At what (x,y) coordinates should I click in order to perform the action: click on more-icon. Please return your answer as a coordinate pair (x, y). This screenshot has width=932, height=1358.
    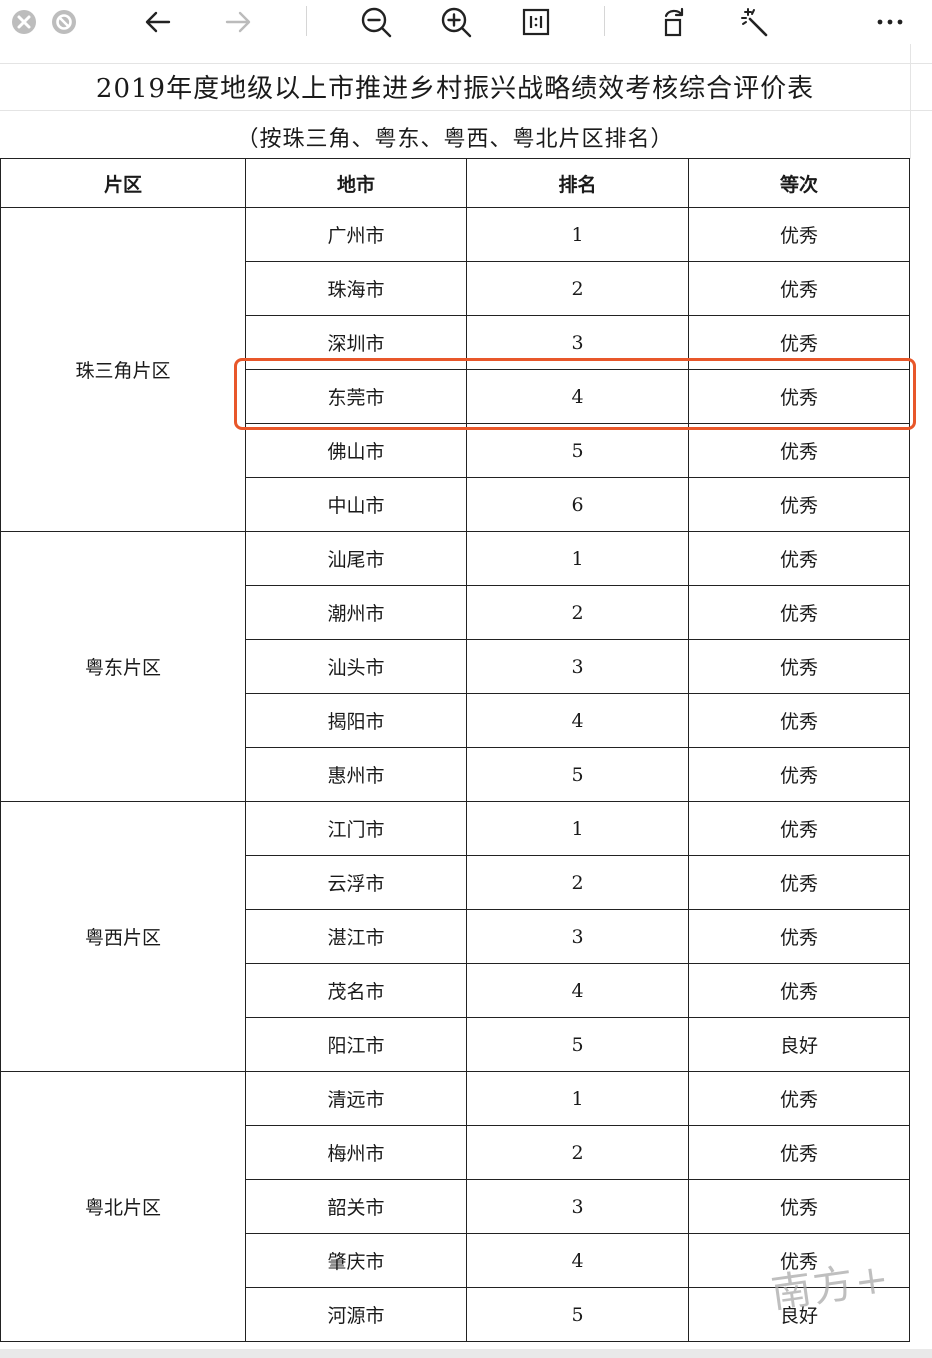
    Looking at the image, I should click on (890, 22).